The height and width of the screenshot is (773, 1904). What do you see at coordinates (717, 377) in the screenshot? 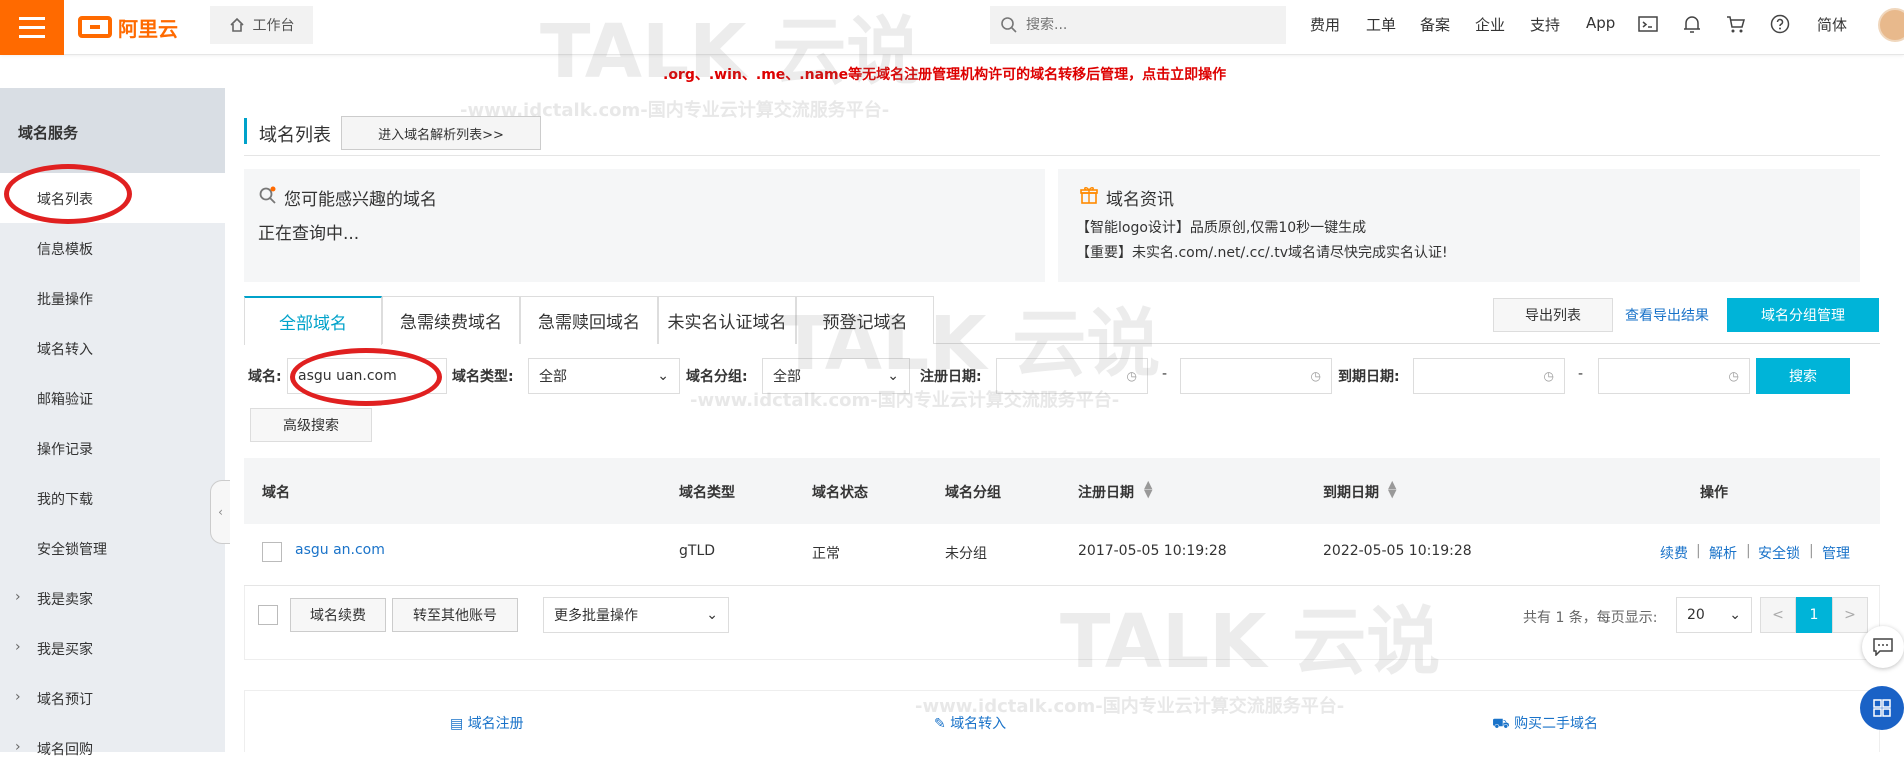
I see `group-filter-label: 域名分组:` at bounding box center [717, 377].